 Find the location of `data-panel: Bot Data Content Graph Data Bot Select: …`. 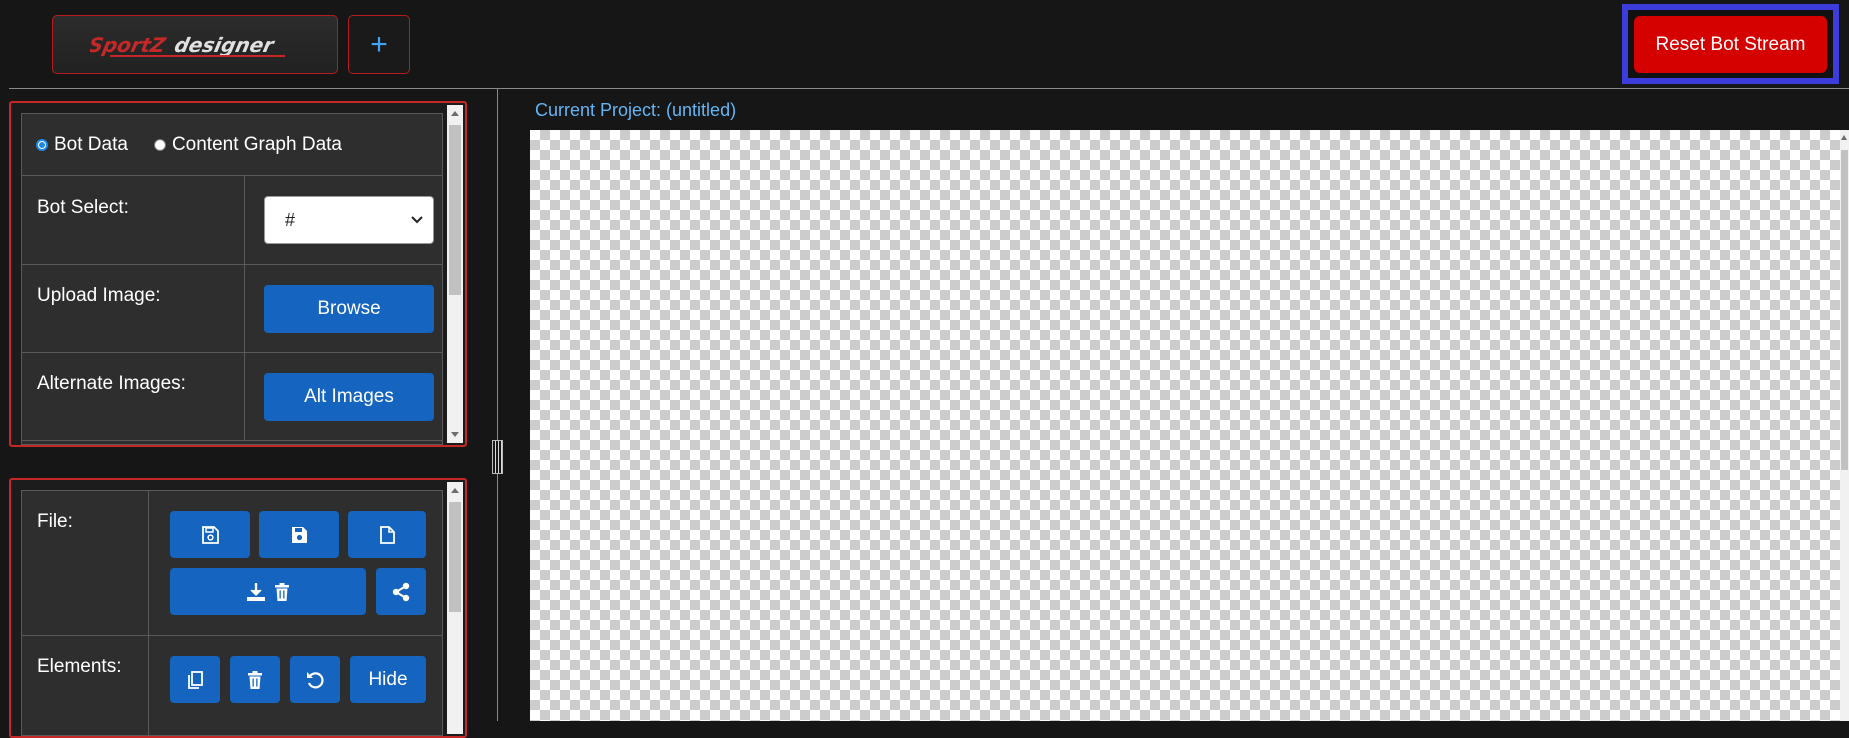

data-panel: Bot Data Content Graph Data Bot Select: … is located at coordinates (238, 274).